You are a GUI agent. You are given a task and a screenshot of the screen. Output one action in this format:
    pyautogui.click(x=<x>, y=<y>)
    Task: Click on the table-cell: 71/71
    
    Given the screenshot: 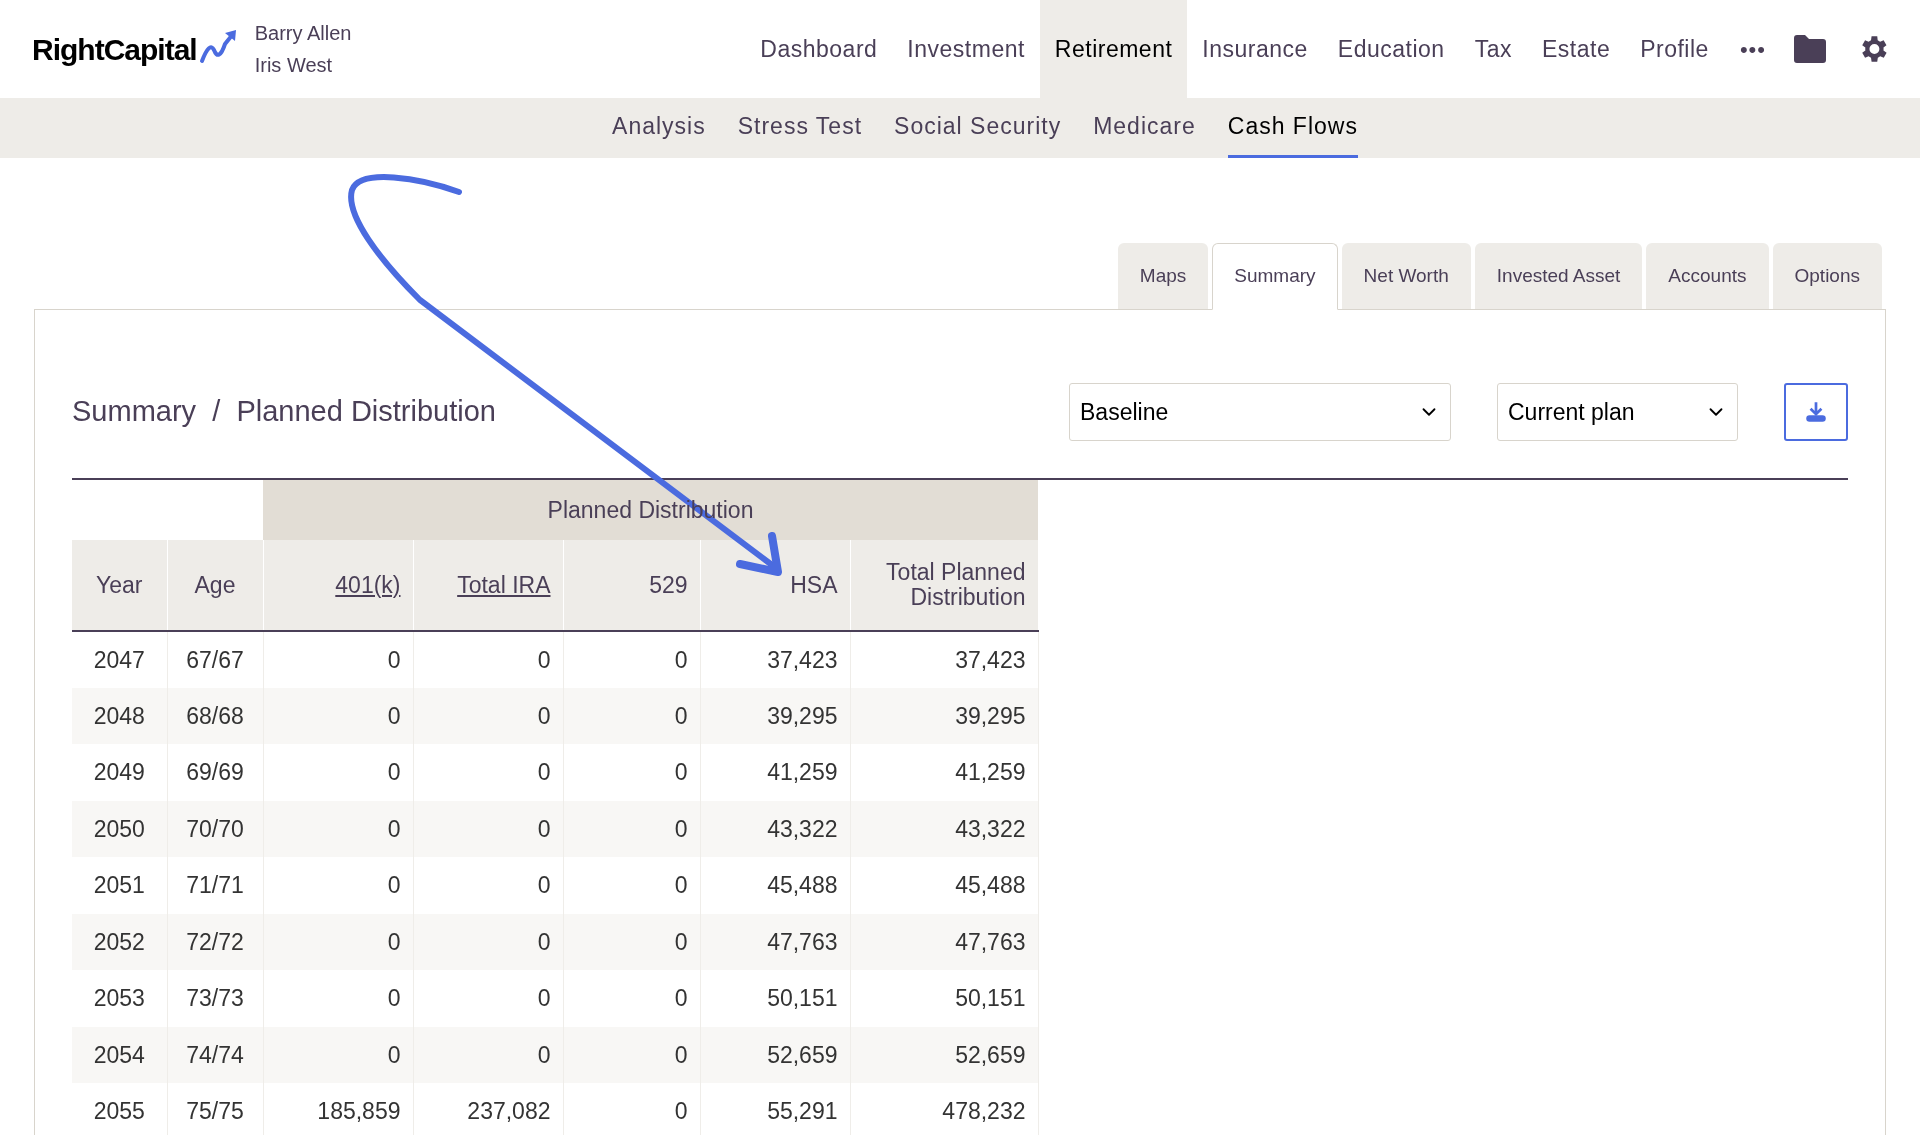 What is the action you would take?
    pyautogui.click(x=215, y=885)
    